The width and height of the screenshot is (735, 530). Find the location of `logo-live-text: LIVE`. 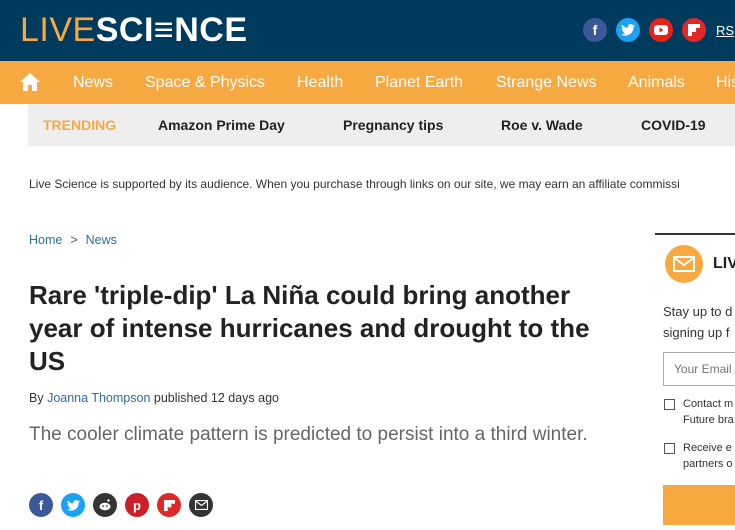

logo-live-text: LIVE is located at coordinates (58, 30).